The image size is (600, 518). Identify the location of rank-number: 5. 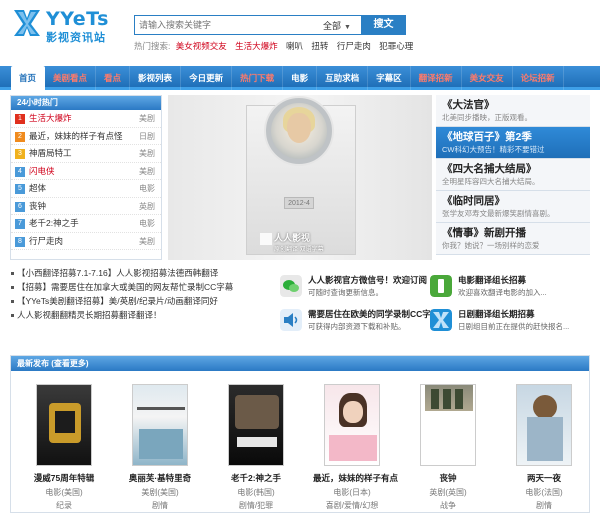
(20, 189).